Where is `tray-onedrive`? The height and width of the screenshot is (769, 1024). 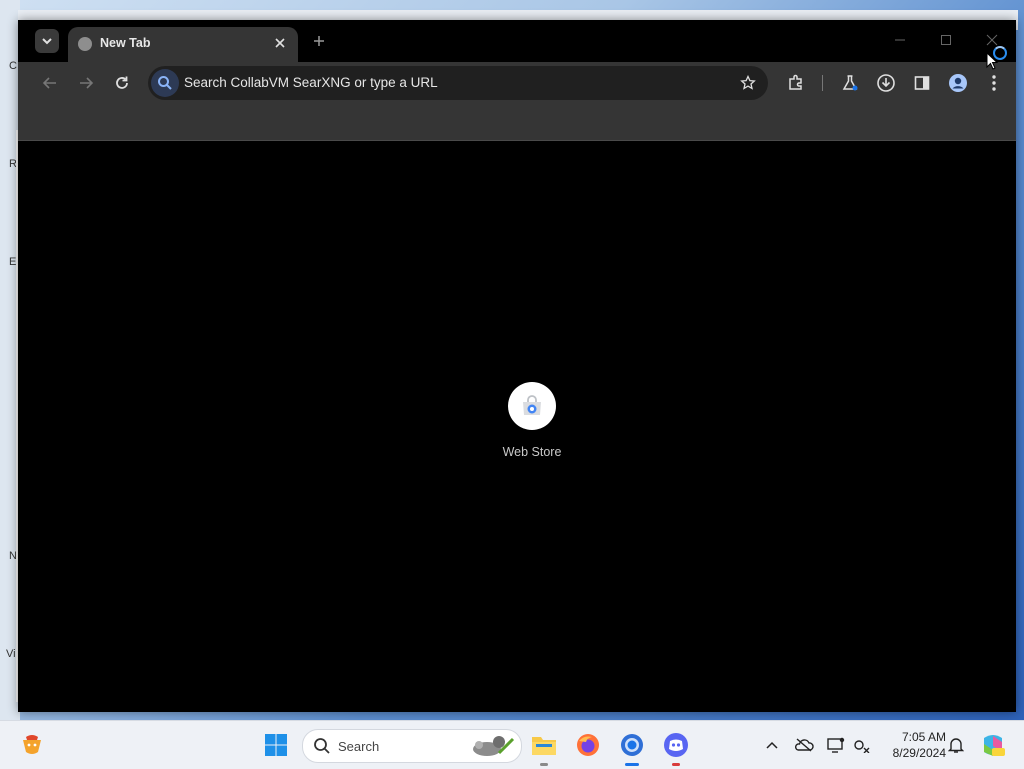
tray-onedrive is located at coordinates (804, 745).